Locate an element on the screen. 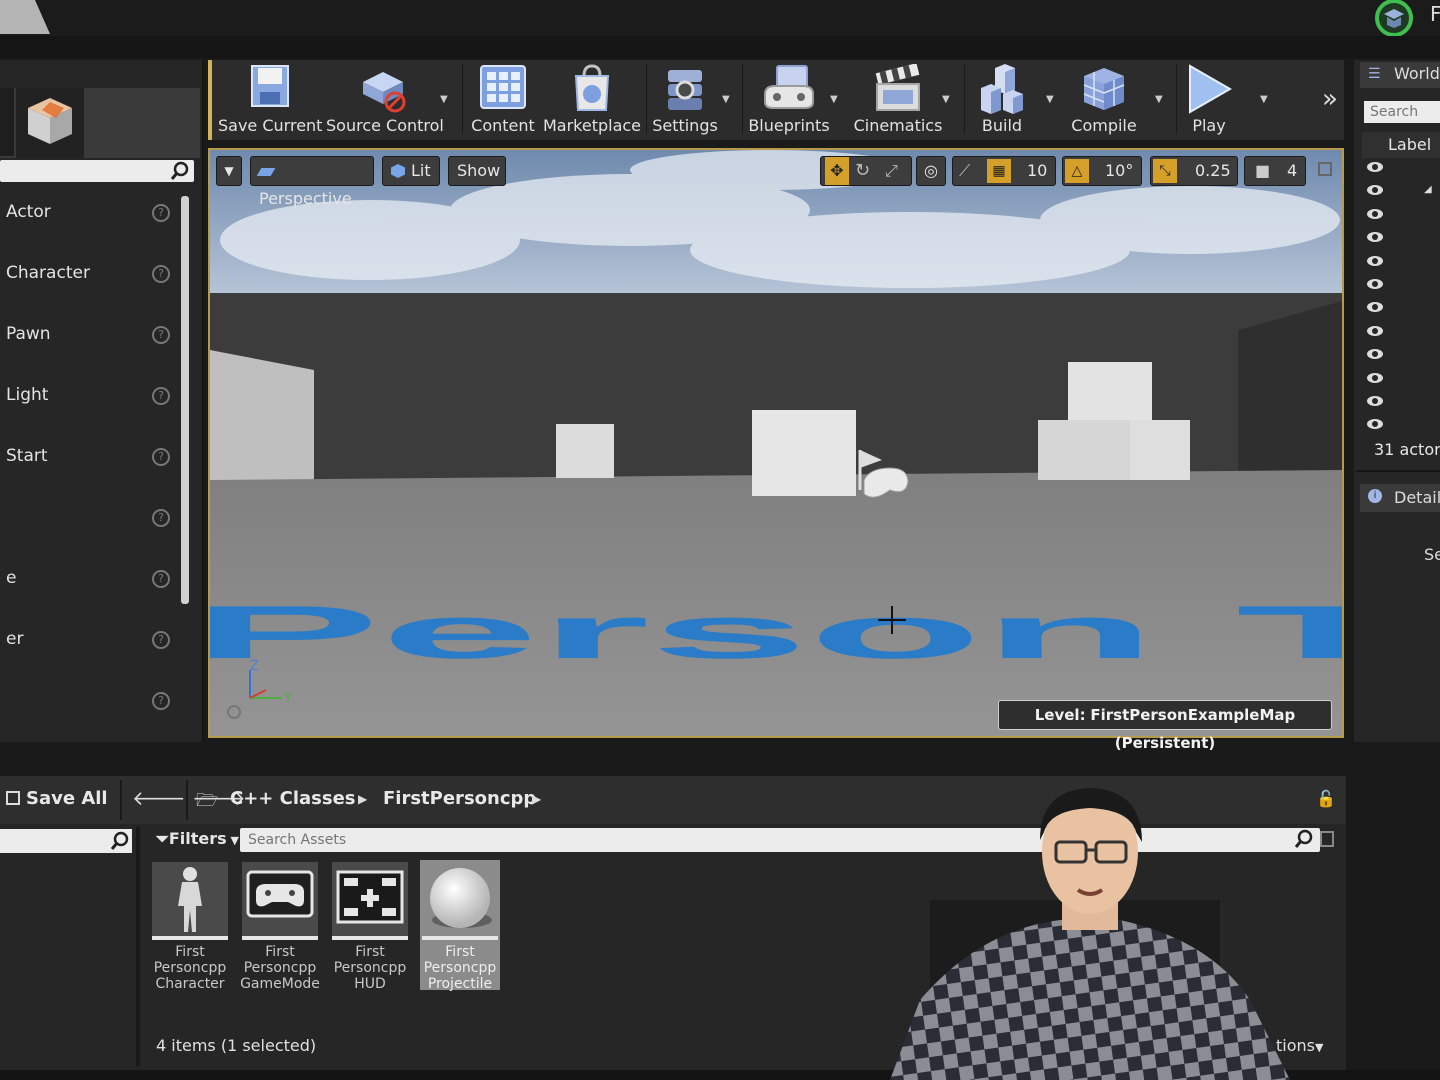 Image resolution: width=1440 pixels, height=1080 pixels. grid-snap-icon: ▦ is located at coordinates (999, 171).